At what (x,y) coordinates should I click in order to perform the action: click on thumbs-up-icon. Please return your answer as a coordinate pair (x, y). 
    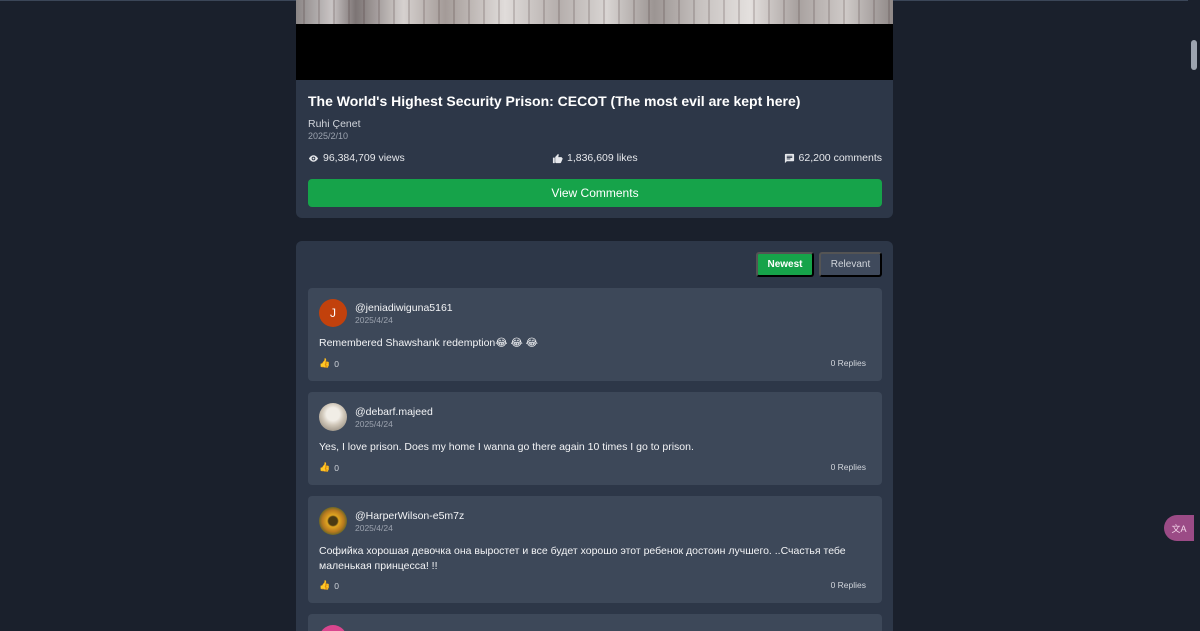
    Looking at the image, I should click on (557, 158).